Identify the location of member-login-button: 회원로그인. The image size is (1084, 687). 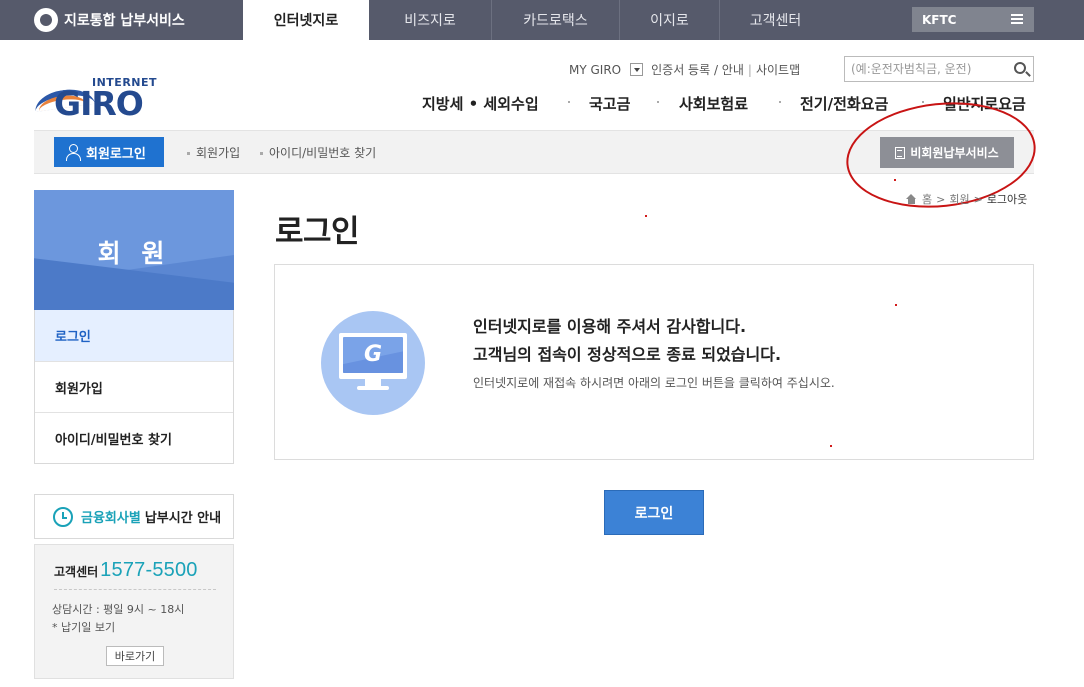
(109, 152).